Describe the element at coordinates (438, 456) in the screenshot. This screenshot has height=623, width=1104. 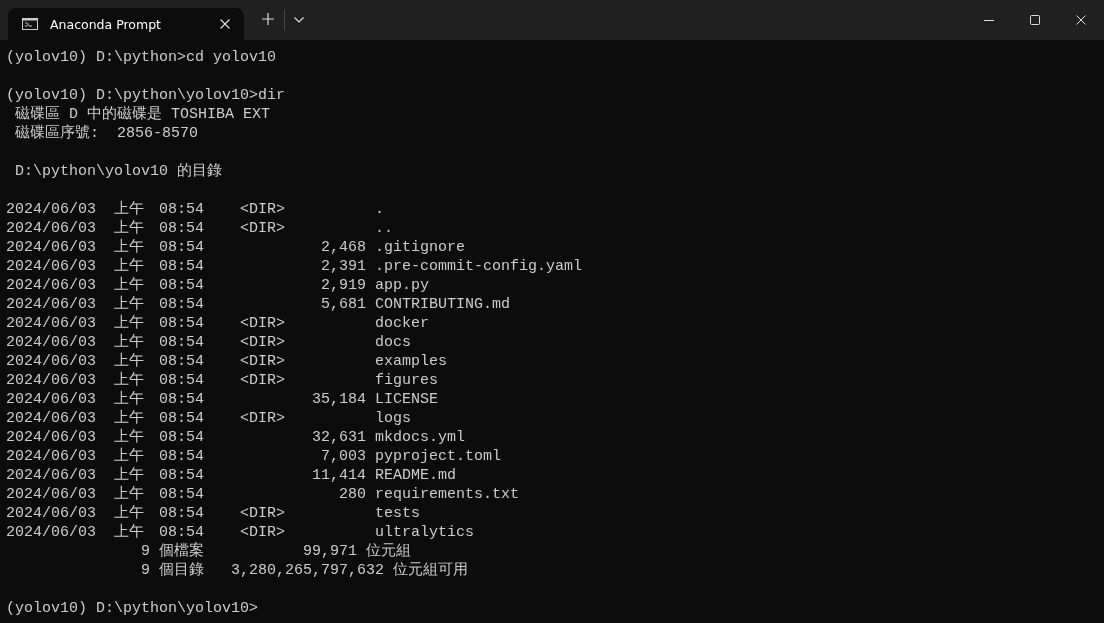
I see `file-name: pyproject.toml` at that location.